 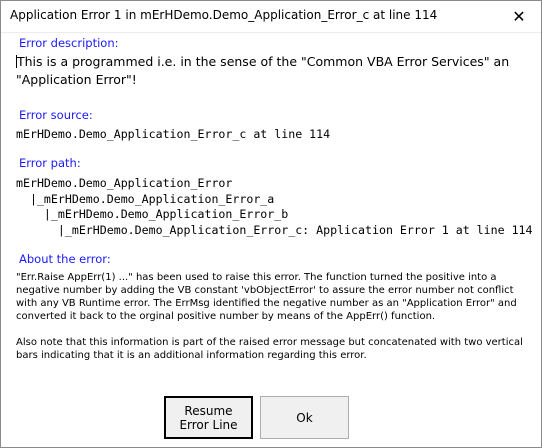 I want to click on path-line: |_mErHDemo.Demo_Application_Error_b, so click(x=152, y=214).